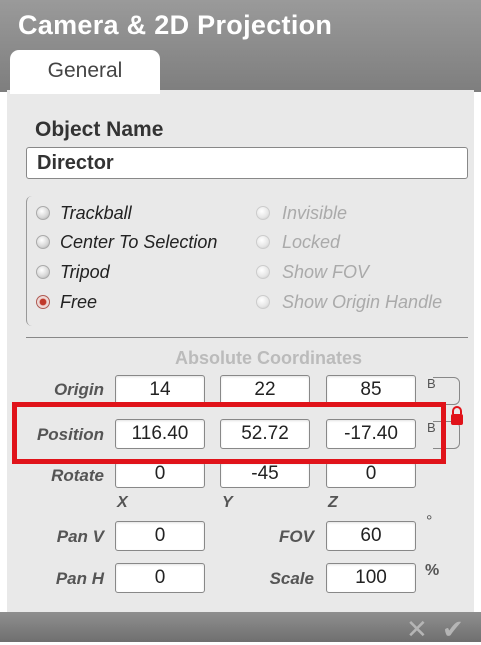  I want to click on rotate-label: Rotate, so click(77, 475).